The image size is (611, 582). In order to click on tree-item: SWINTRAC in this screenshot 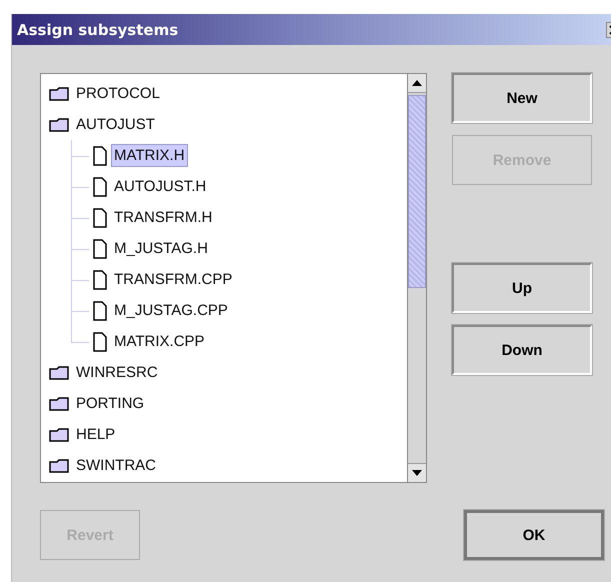, I will do `click(116, 465)`.